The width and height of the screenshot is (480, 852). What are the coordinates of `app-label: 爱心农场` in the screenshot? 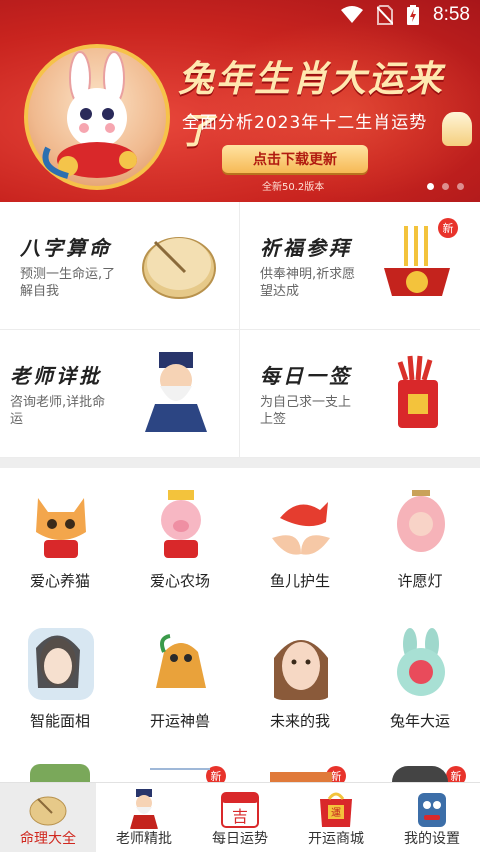 It's located at (179, 581).